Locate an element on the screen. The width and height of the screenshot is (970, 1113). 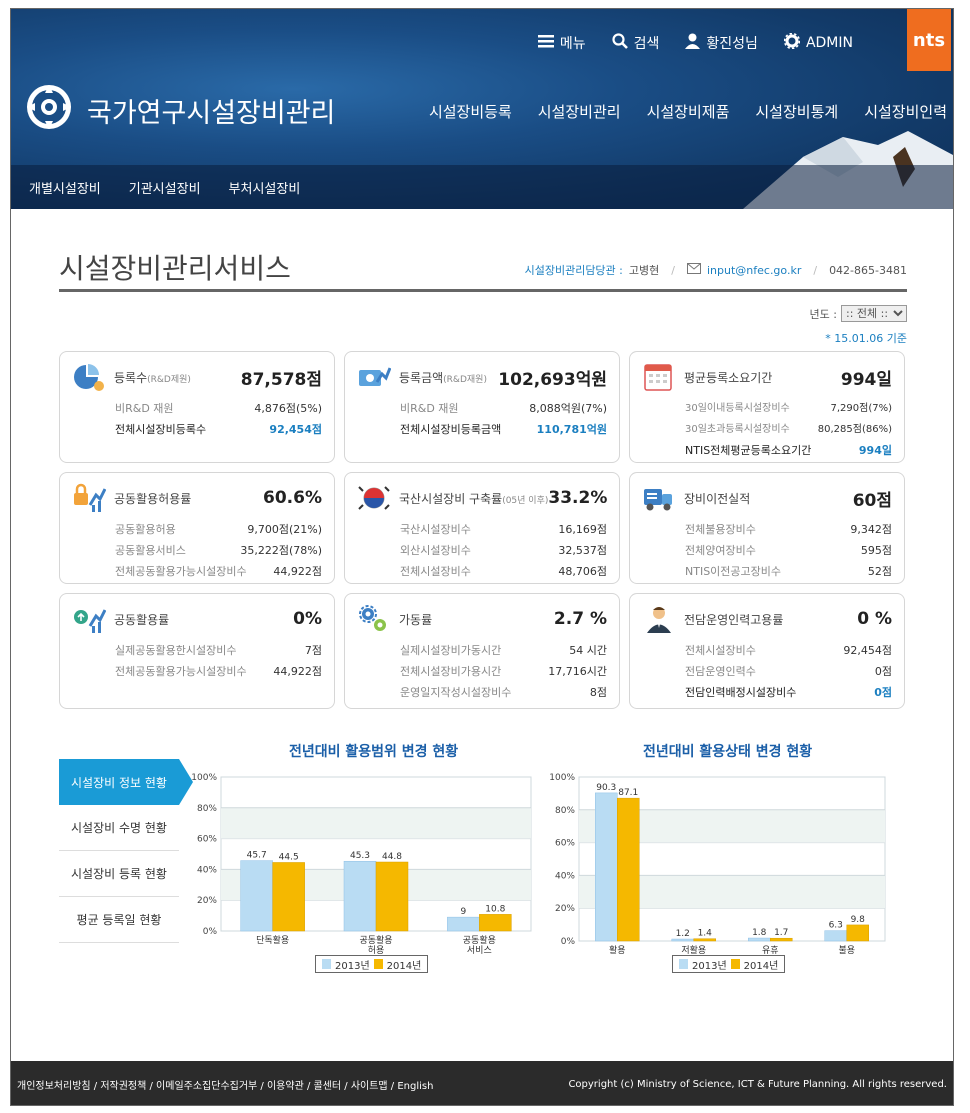
mail-icon is located at coordinates (693, 270).